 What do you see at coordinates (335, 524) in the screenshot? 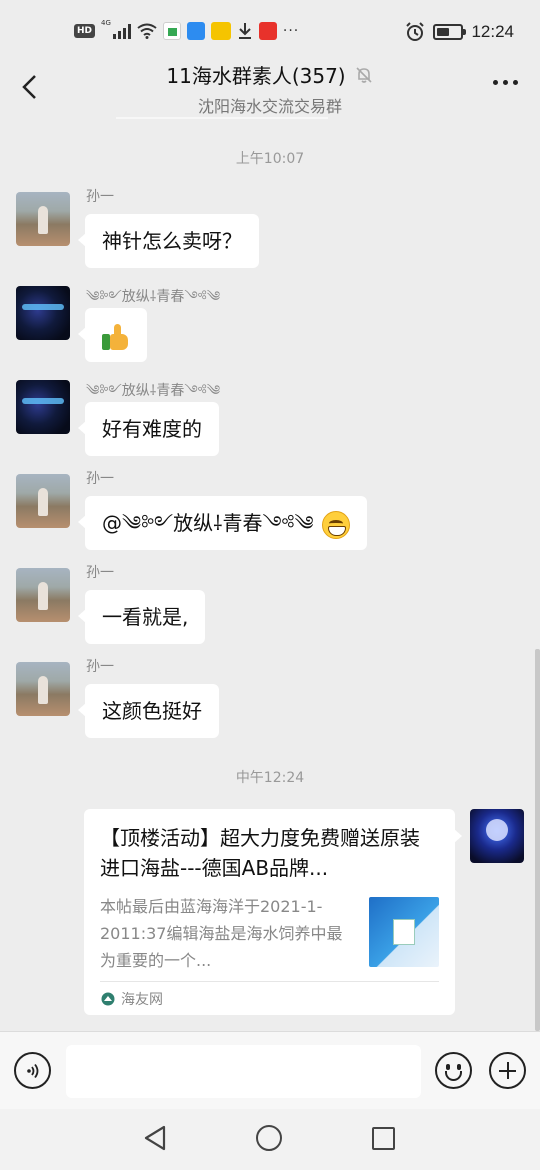
I see `grinning-emoji-icon` at bounding box center [335, 524].